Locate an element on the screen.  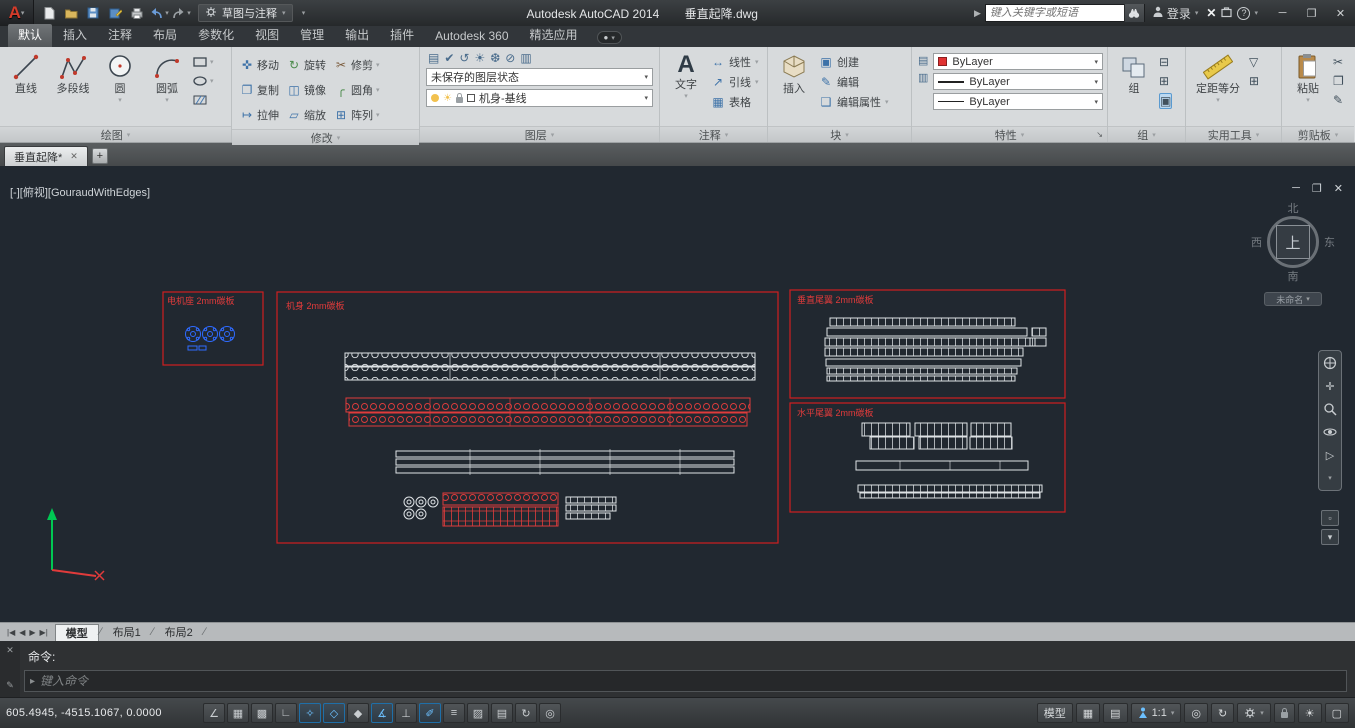
toggle-grid-display: ▩ is located at coordinates (262, 713).